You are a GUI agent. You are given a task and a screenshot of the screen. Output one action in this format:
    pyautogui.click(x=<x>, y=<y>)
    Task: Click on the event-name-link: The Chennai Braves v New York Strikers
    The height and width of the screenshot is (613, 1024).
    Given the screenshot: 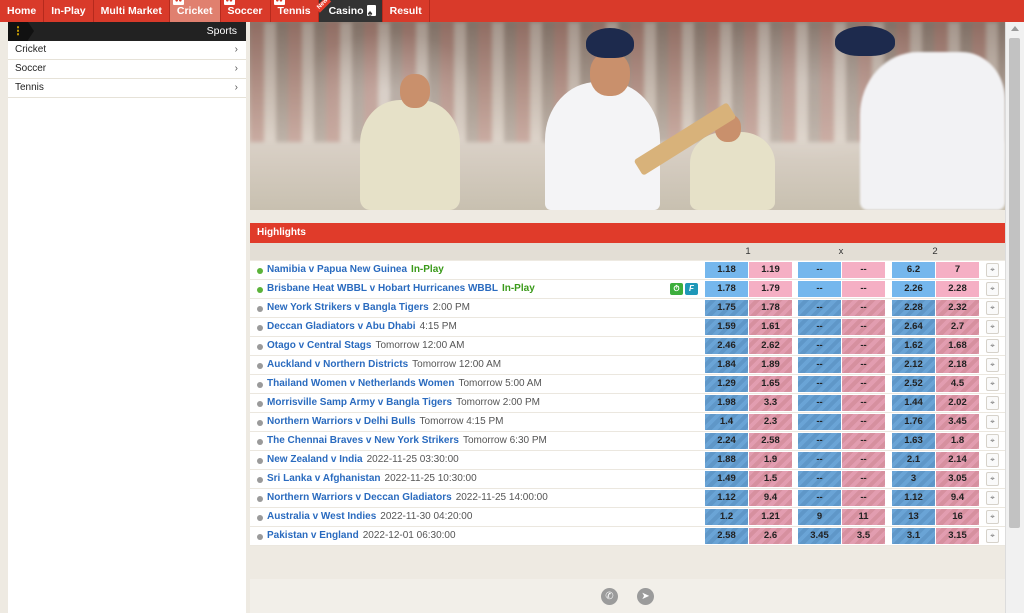 What is the action you would take?
    pyautogui.click(x=363, y=440)
    